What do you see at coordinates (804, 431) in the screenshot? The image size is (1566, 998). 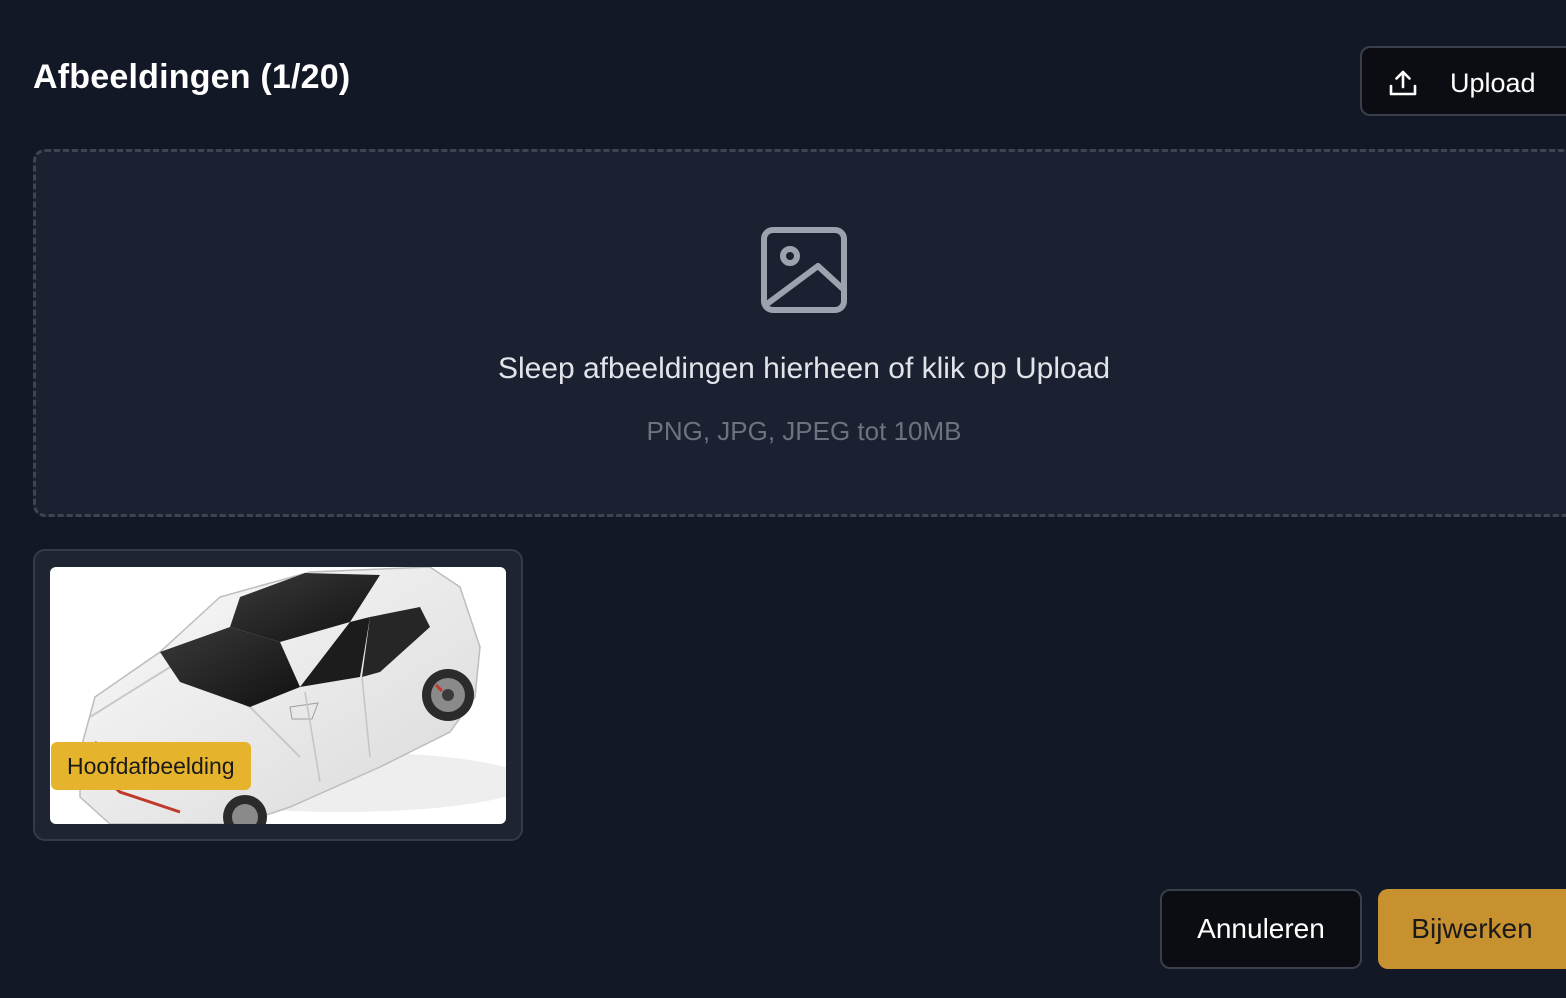 I see `dropzone-file-types: PNG, JPG, JPEG tot 10MB` at bounding box center [804, 431].